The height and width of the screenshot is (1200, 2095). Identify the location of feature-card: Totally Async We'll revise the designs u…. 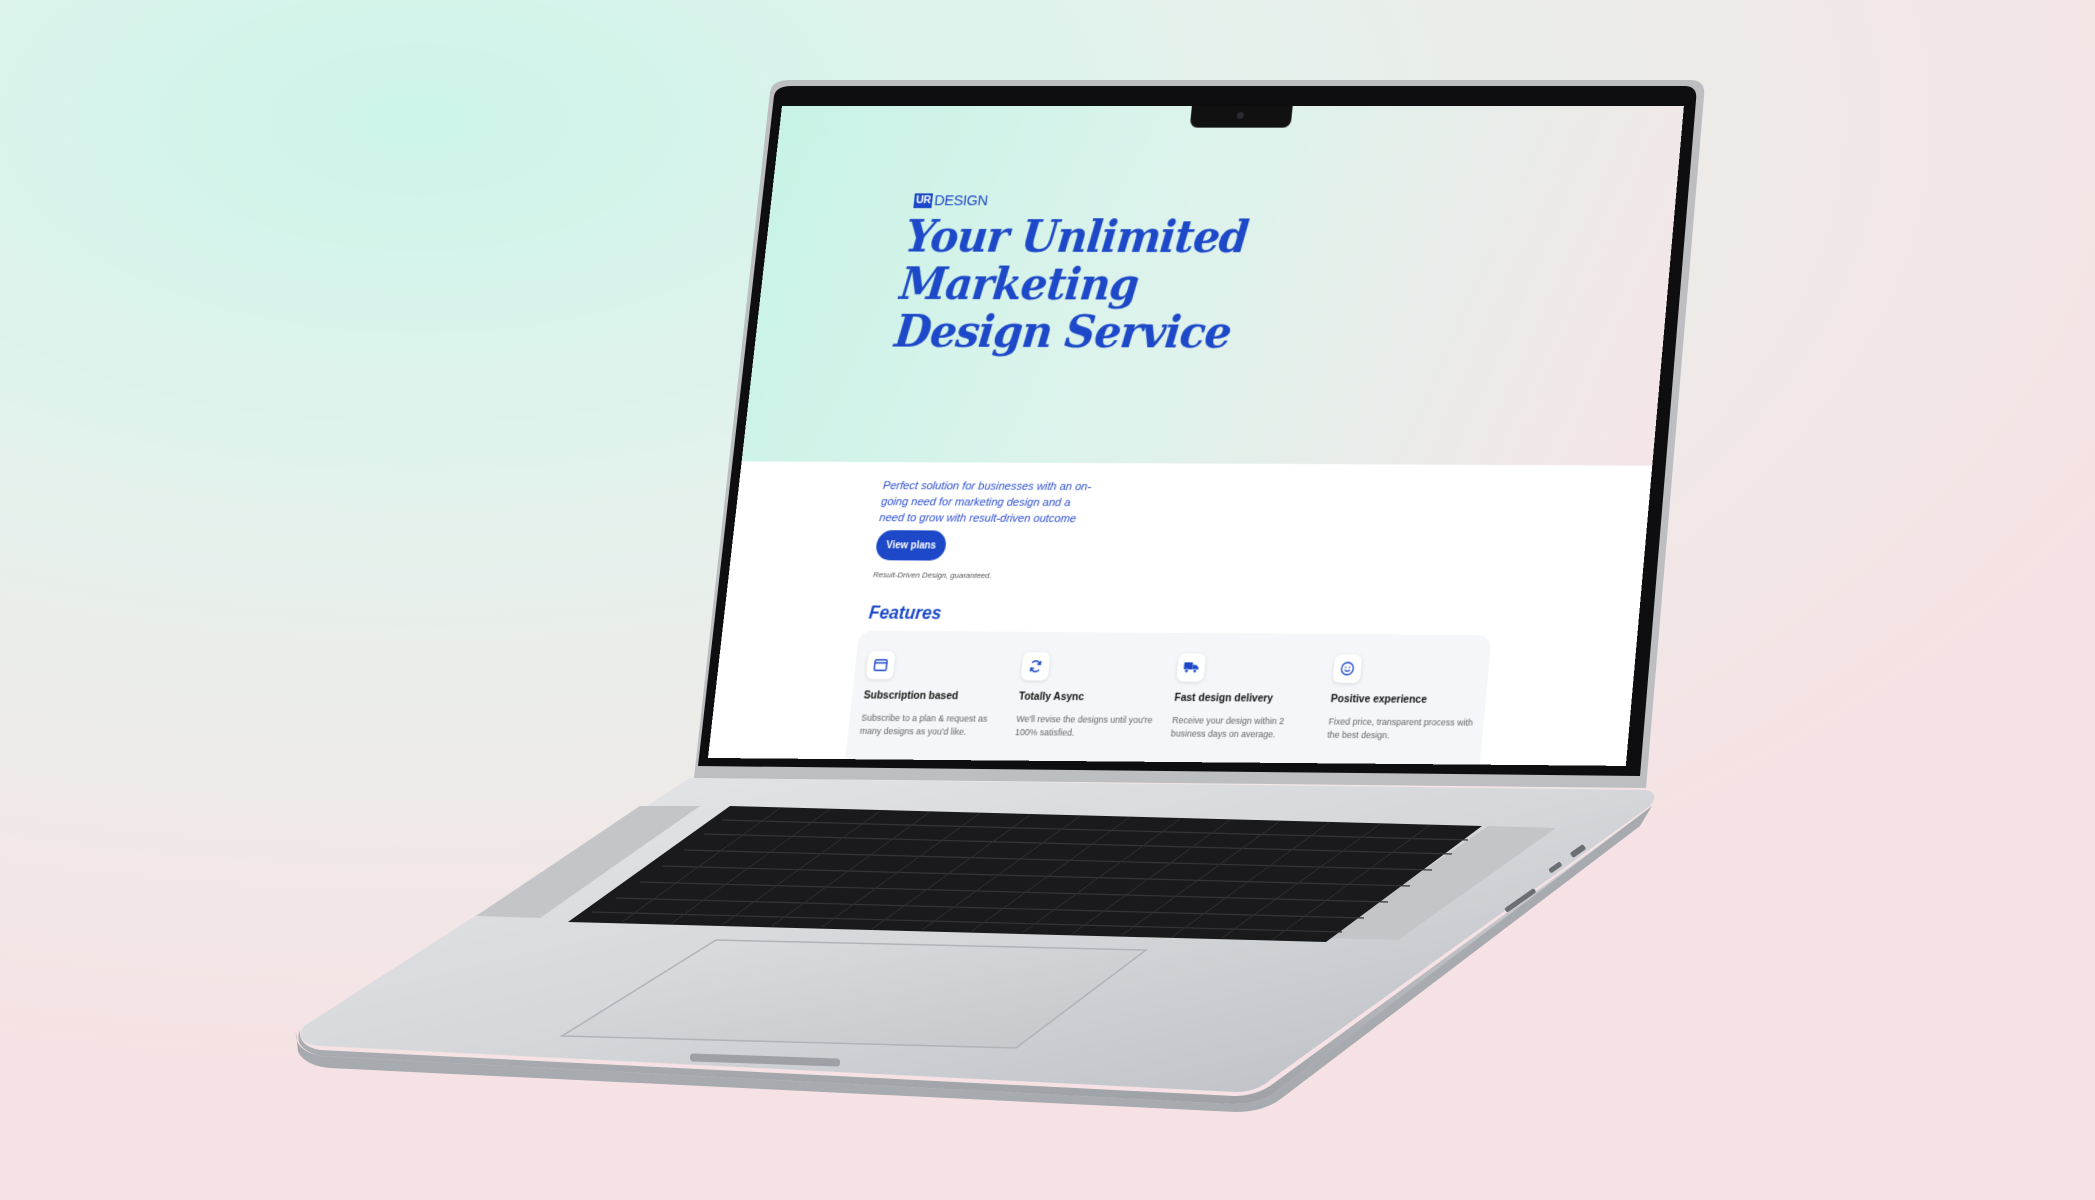
(1091, 696).